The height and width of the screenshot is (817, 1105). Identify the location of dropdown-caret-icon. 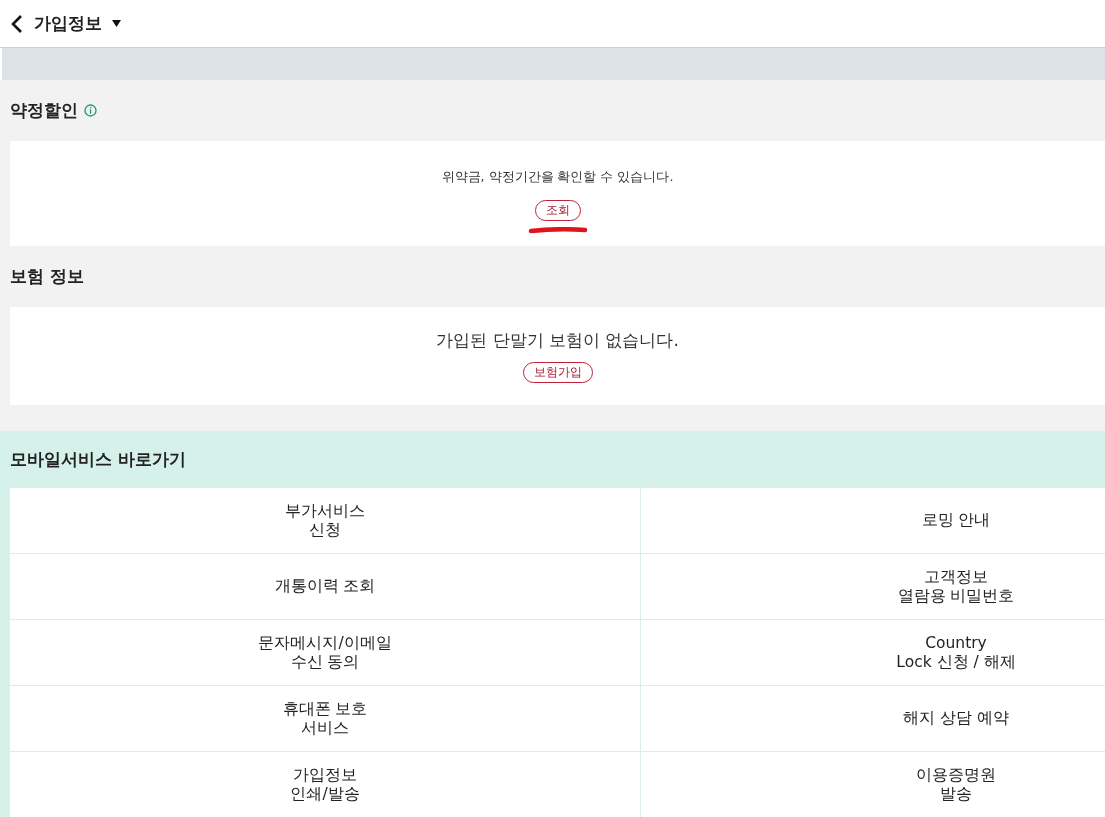
(116, 23).